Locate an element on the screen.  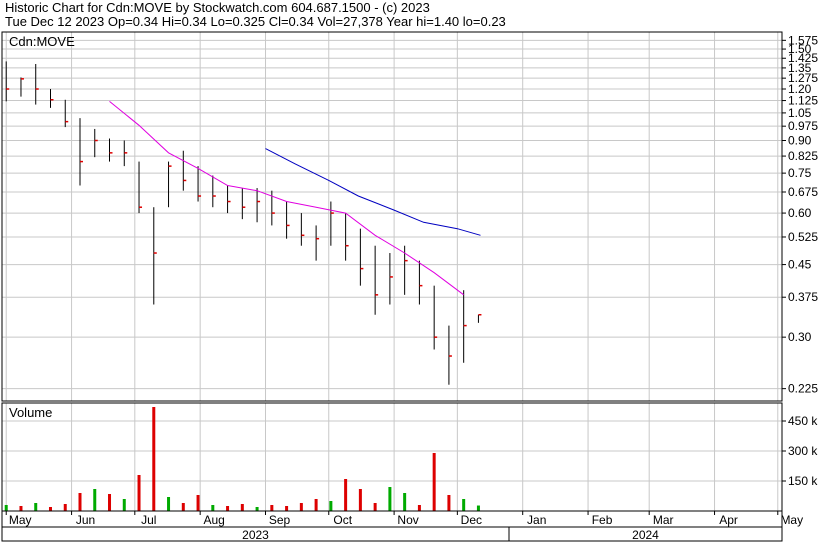
price-tick-label: 0.825 is located at coordinates (803, 156).